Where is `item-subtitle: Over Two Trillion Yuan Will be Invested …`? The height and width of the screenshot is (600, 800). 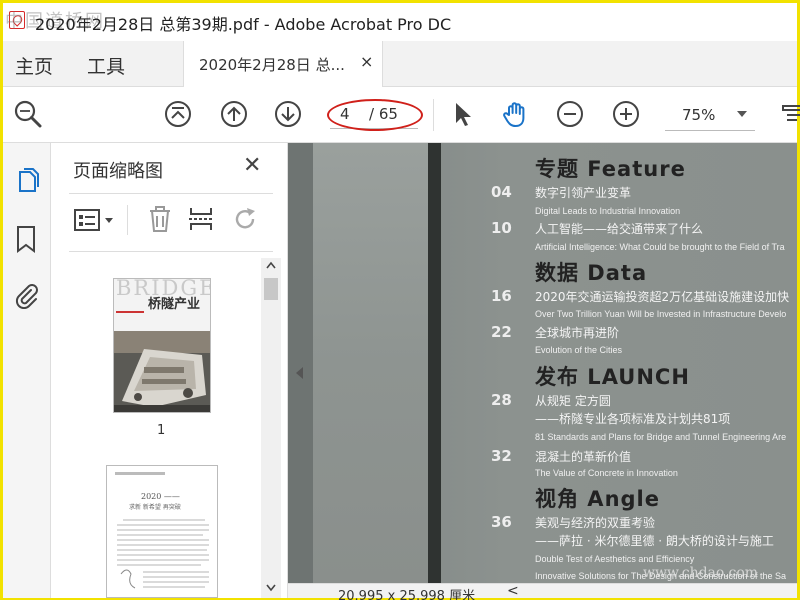 item-subtitle: Over Two Trillion Yuan Will be Invested … is located at coordinates (661, 314).